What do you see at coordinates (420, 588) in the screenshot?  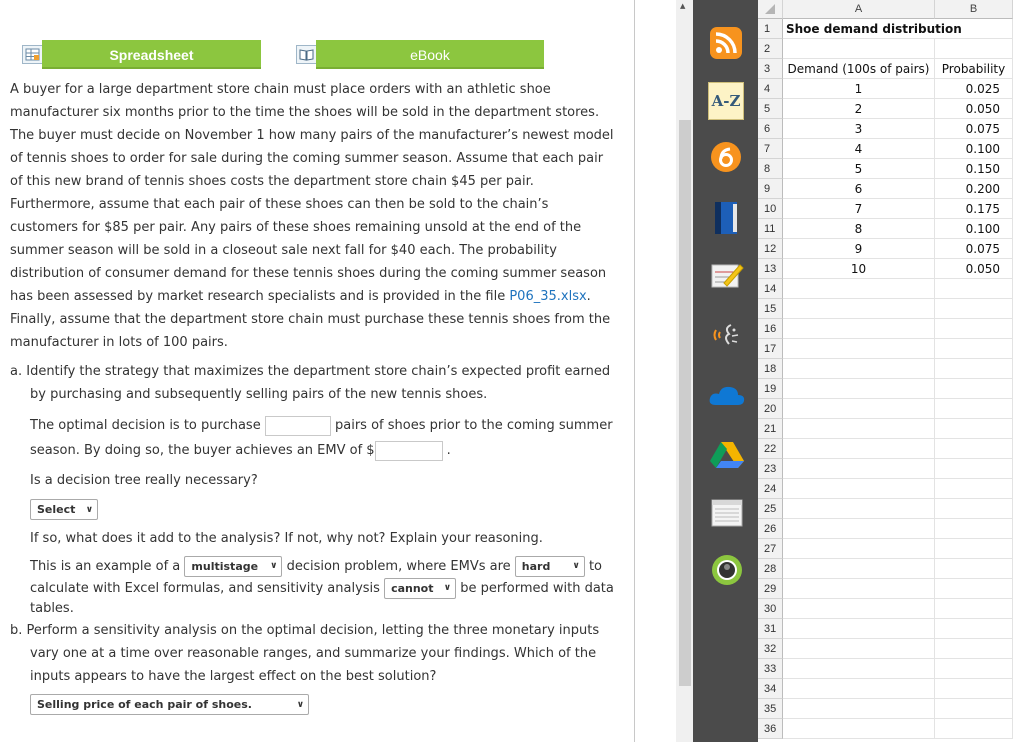 I see `sensitivity-select: cannot ∨` at bounding box center [420, 588].